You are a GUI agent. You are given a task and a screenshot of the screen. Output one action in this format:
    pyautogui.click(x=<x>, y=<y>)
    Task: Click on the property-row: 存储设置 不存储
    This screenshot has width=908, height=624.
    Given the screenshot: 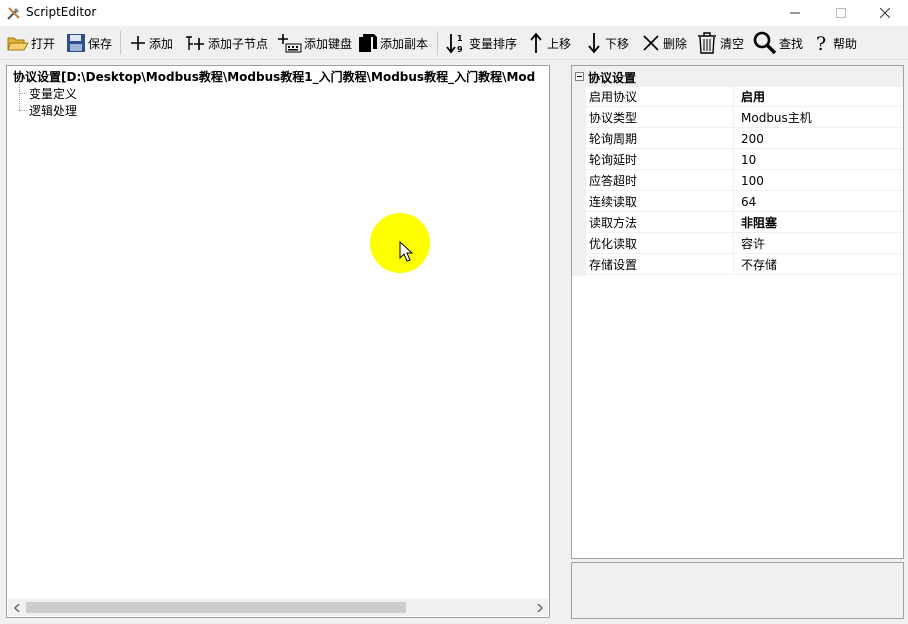 What is the action you would take?
    pyautogui.click(x=737, y=265)
    